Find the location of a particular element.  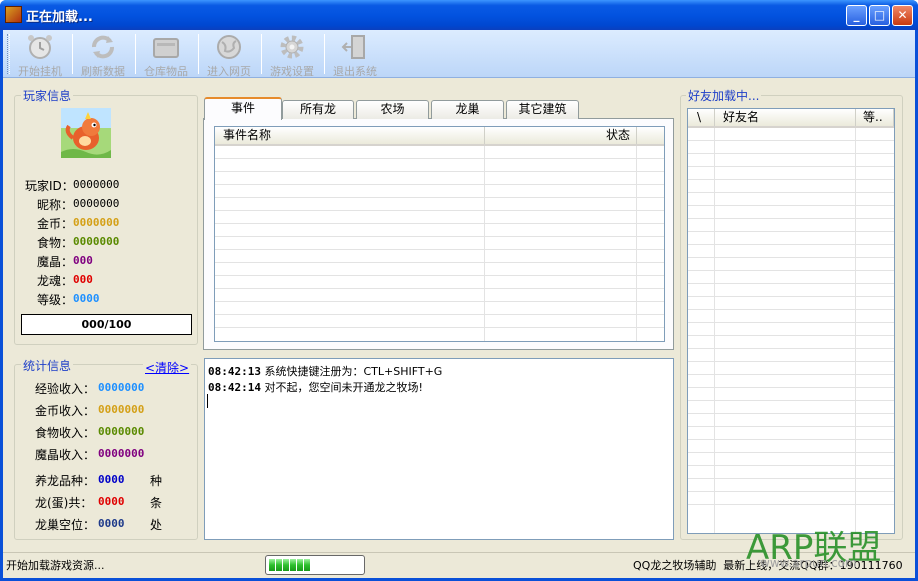

gear-icon is located at coordinates (292, 47).